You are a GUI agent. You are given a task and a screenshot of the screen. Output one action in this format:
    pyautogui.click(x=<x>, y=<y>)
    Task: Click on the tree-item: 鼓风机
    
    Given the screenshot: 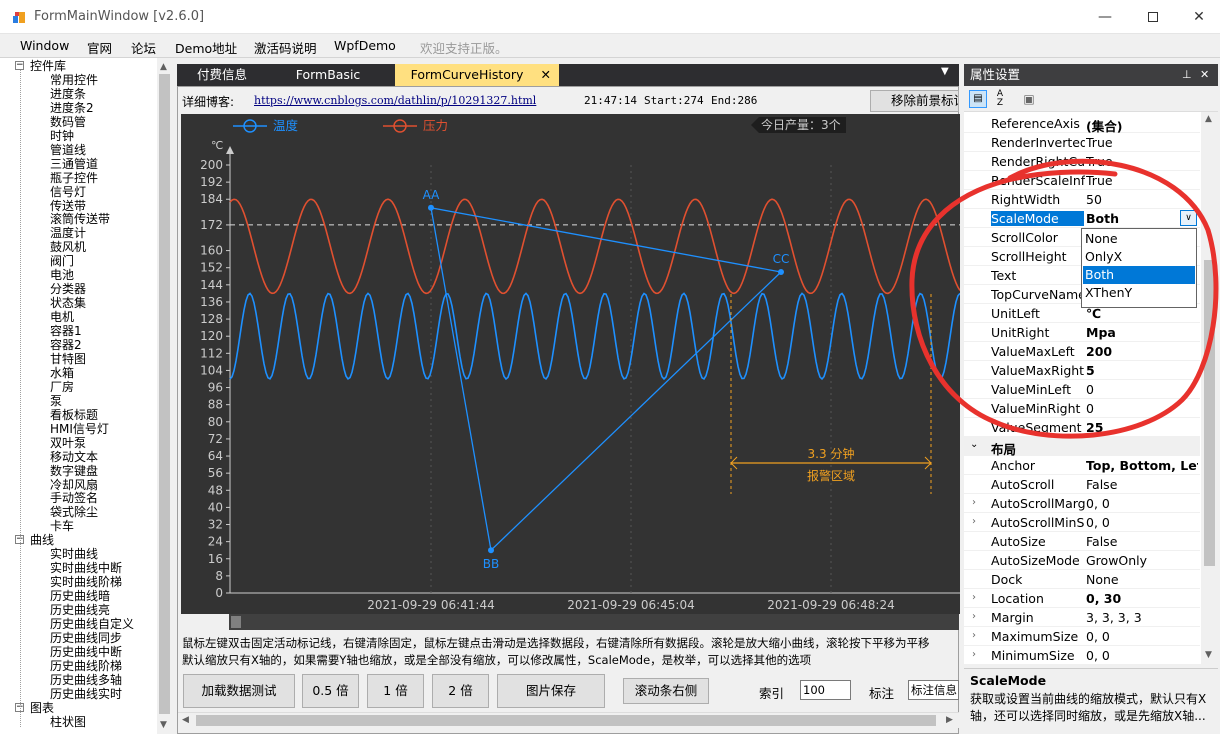 What is the action you would take?
    pyautogui.click(x=68, y=247)
    